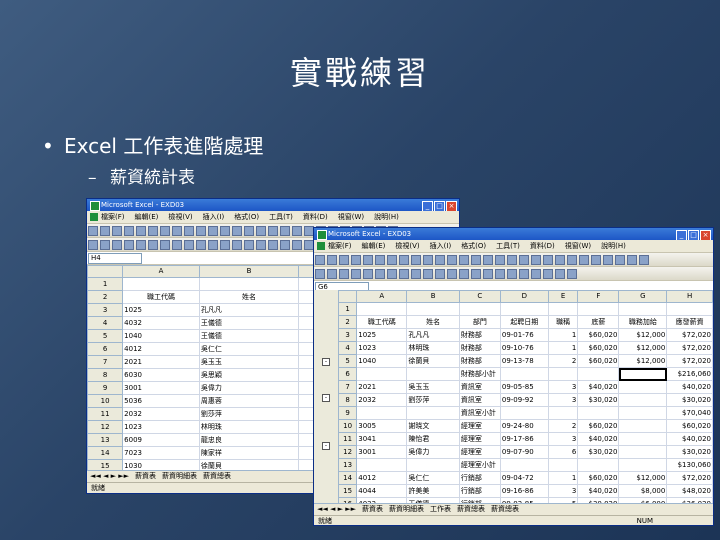 Image resolution: width=720 pixels, height=540 pixels. I want to click on cell: 姓名, so click(433, 322).